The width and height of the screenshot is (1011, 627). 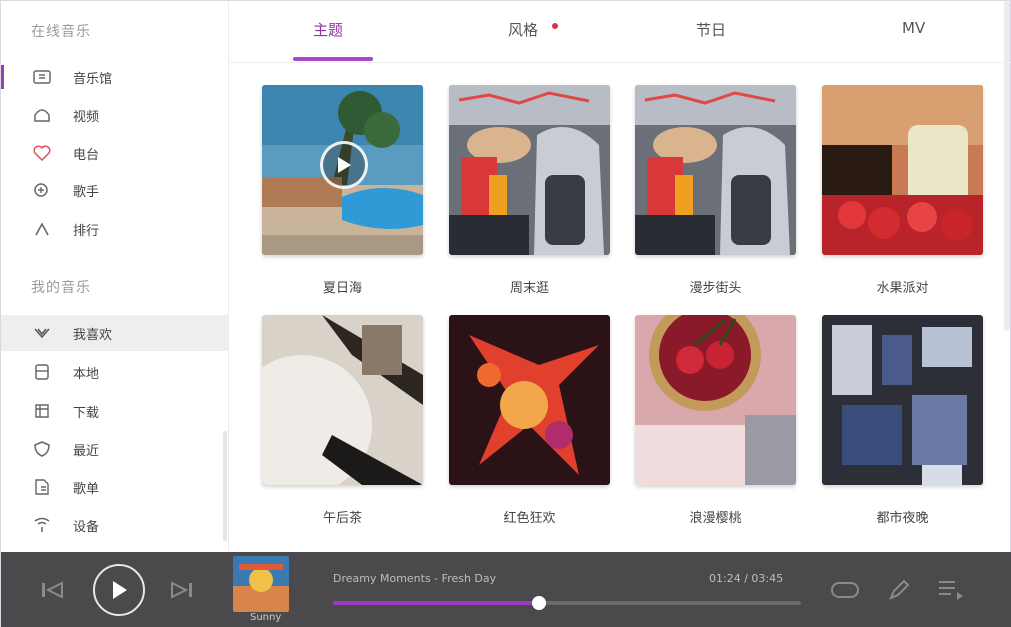 What do you see at coordinates (114, 525) in the screenshot?
I see `sidebar-item-device: 设备` at bounding box center [114, 525].